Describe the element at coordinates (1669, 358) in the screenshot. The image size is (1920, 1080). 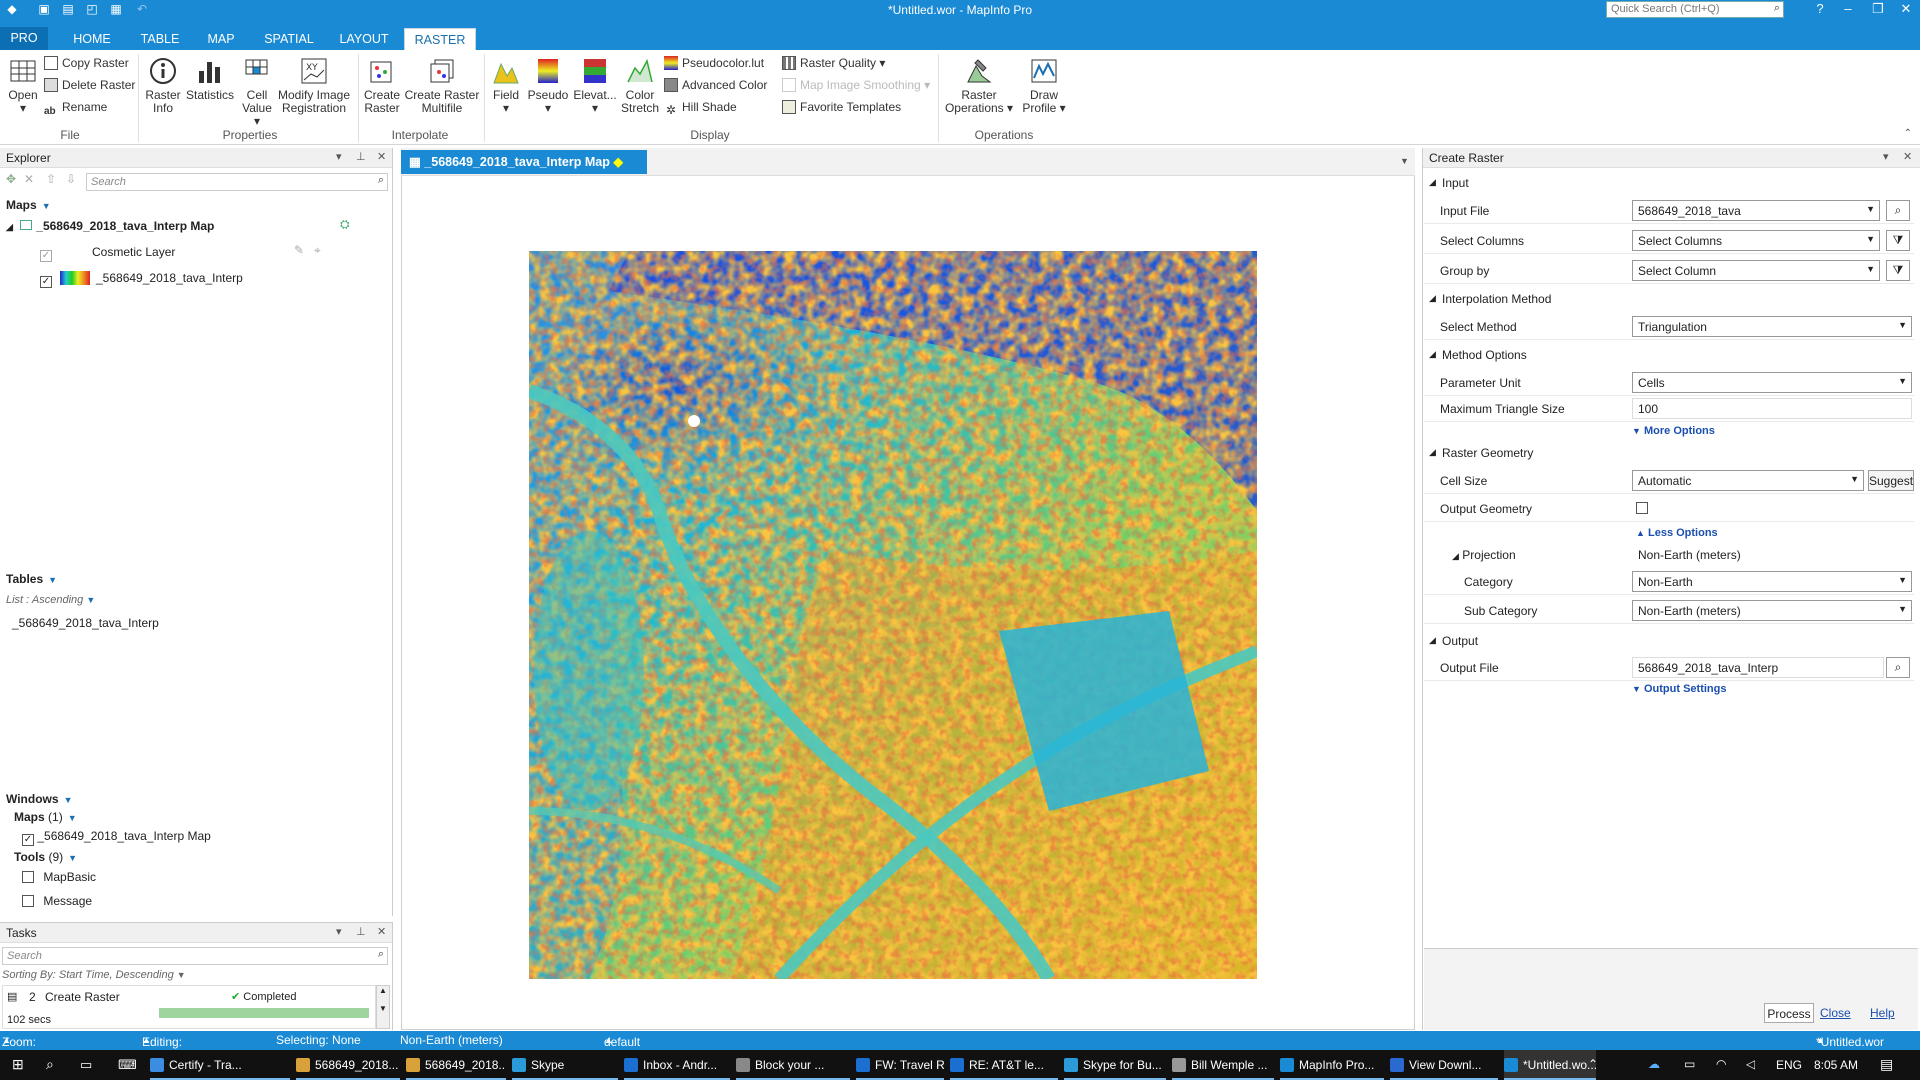
I see `method-options-group-header: ◢ Method Options` at that location.